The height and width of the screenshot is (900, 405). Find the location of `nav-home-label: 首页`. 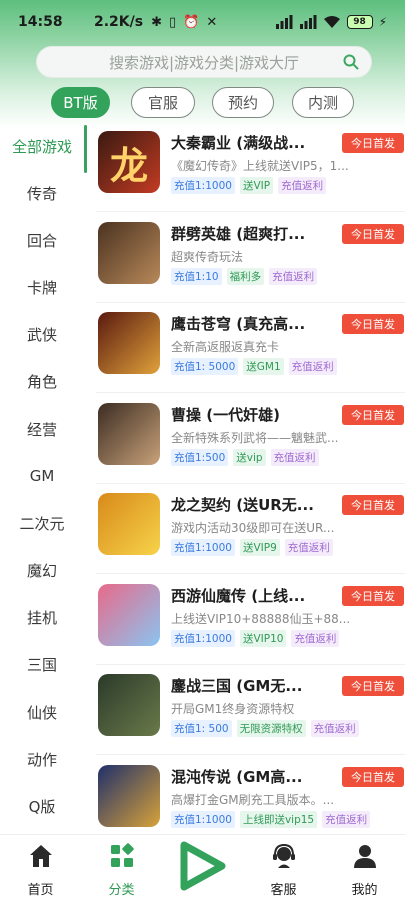

nav-home-label: 首页 is located at coordinates (40, 890).